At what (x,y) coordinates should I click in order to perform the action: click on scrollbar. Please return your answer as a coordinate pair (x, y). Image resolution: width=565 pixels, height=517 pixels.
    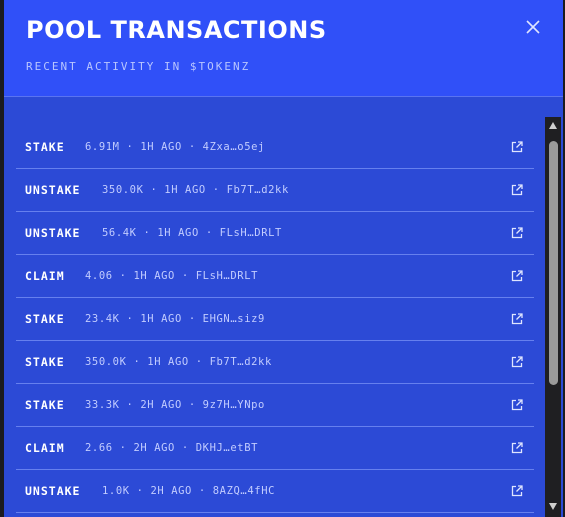
    Looking at the image, I should click on (553, 317).